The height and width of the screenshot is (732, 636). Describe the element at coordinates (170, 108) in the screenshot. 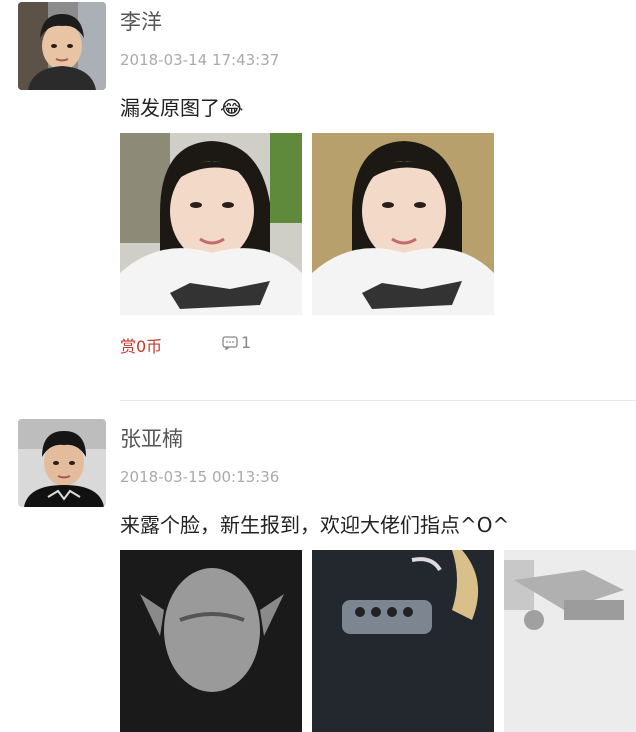

I see `post-text-body: 漏发原图了` at that location.